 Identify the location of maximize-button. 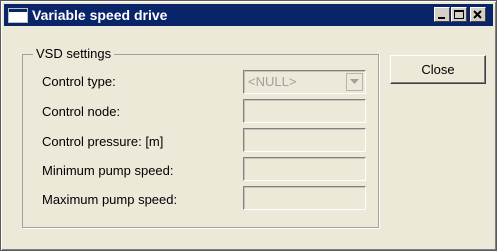
(459, 14).